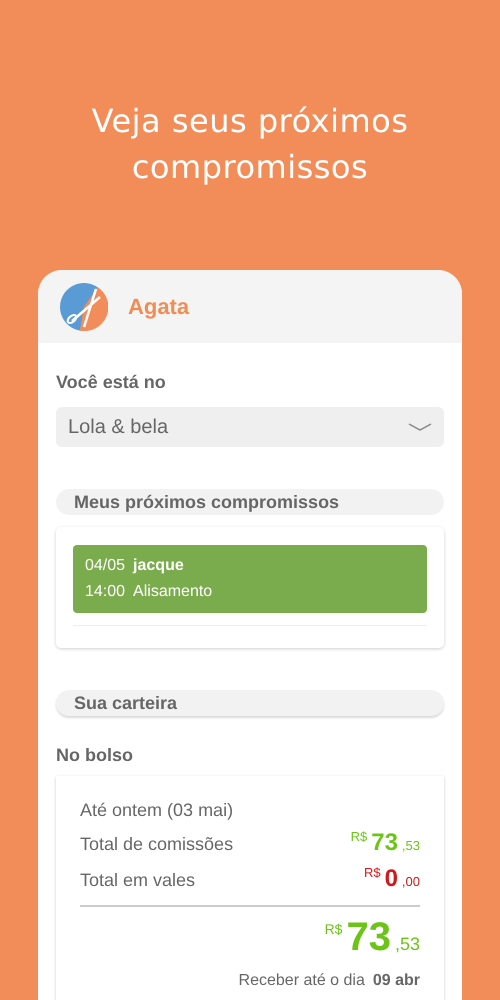 The image size is (500, 1000). I want to click on amount-label: Total de comissões, so click(157, 844).